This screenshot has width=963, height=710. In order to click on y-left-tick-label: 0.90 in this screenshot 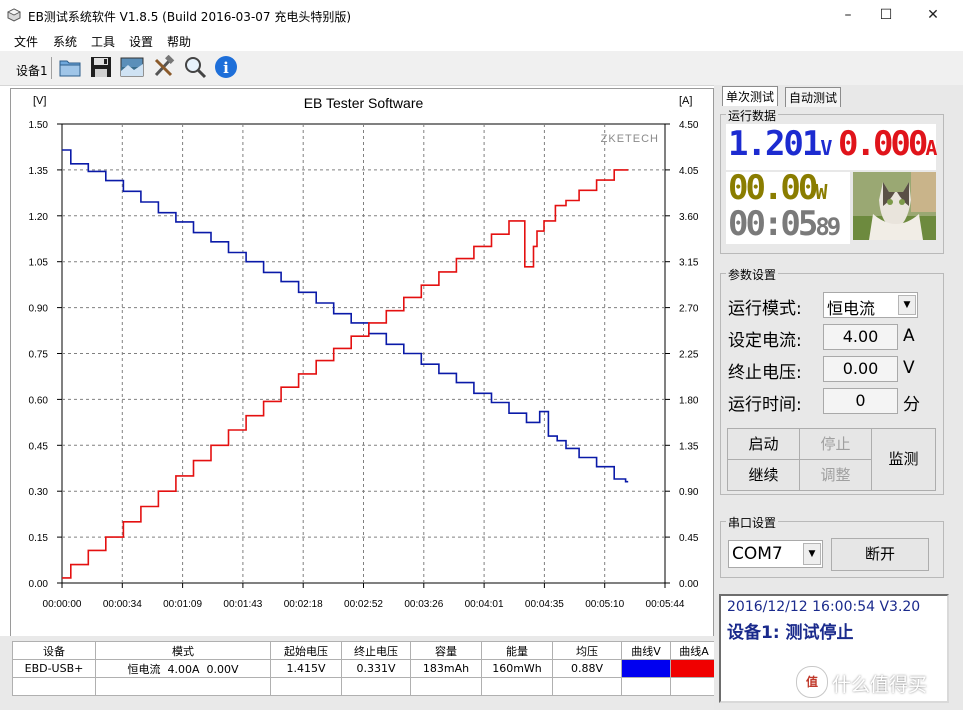, I will do `click(39, 309)`.